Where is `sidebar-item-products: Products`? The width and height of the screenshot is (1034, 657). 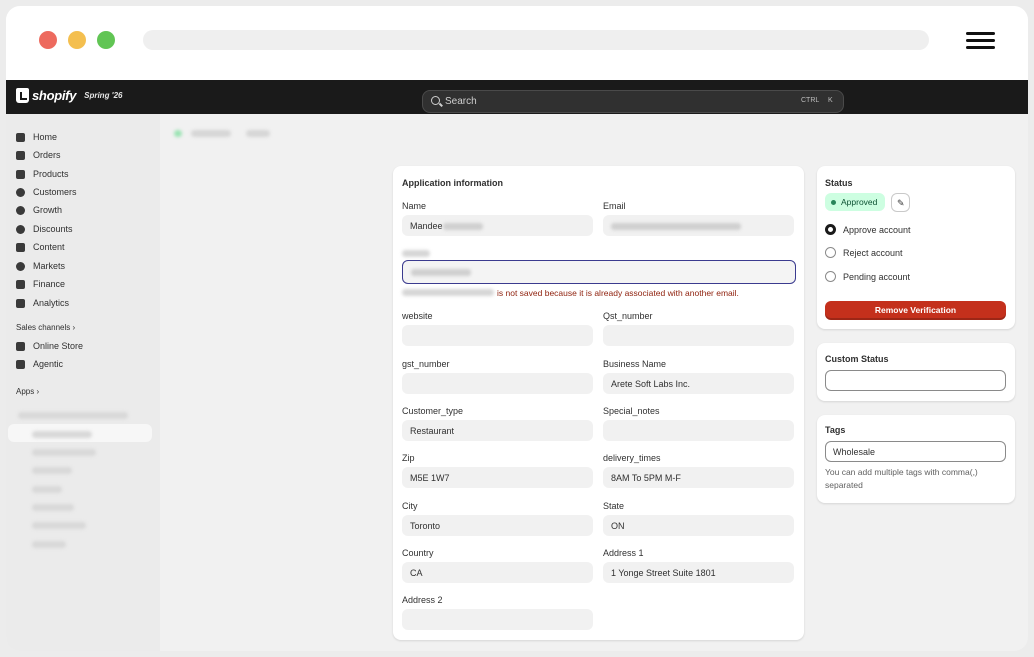 sidebar-item-products: Products is located at coordinates (42, 174).